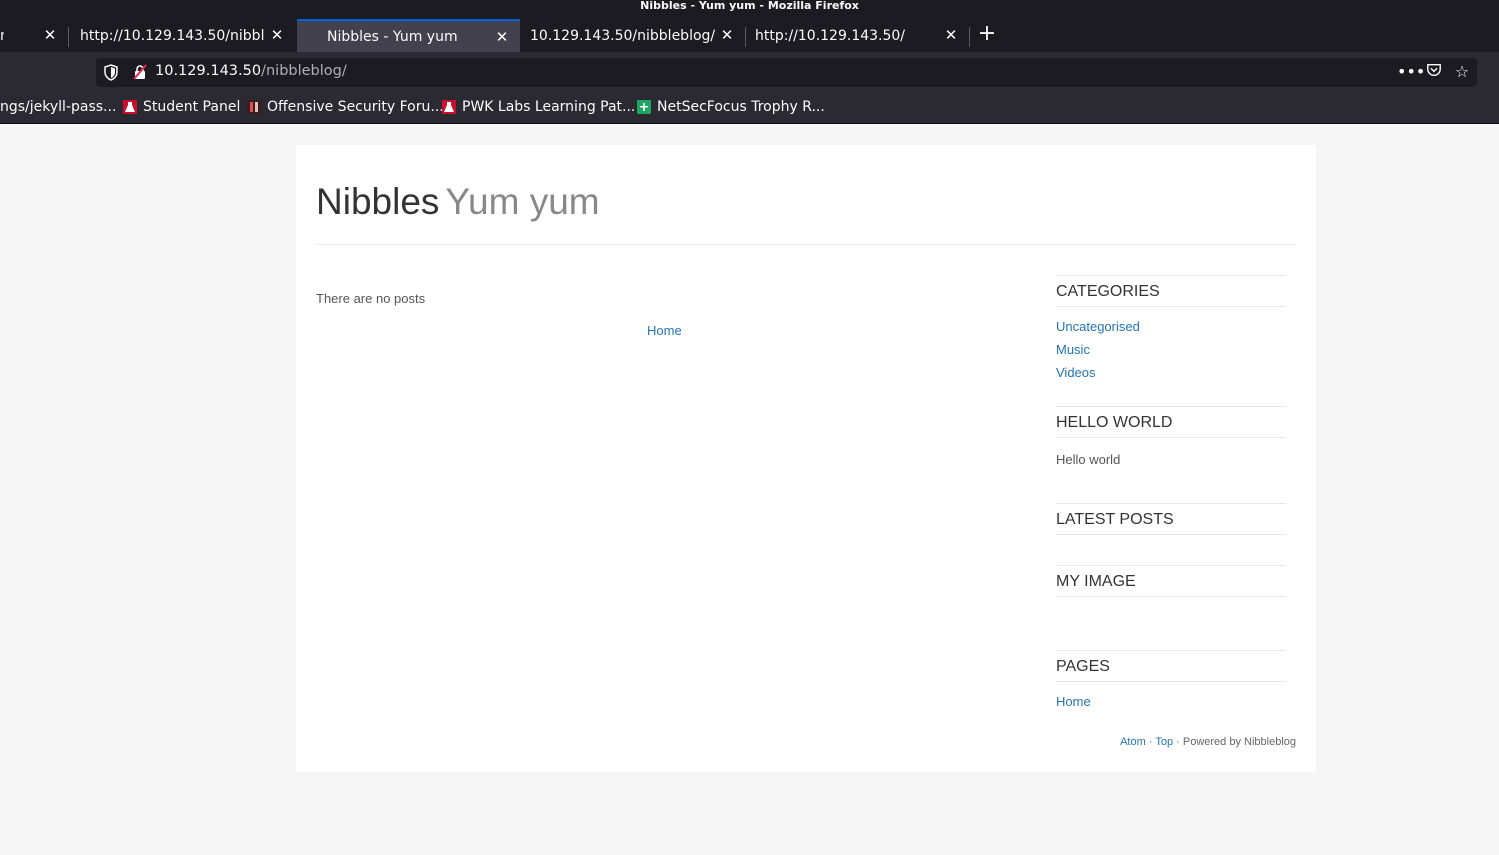  I want to click on insecure-lock-icon, so click(140, 72).